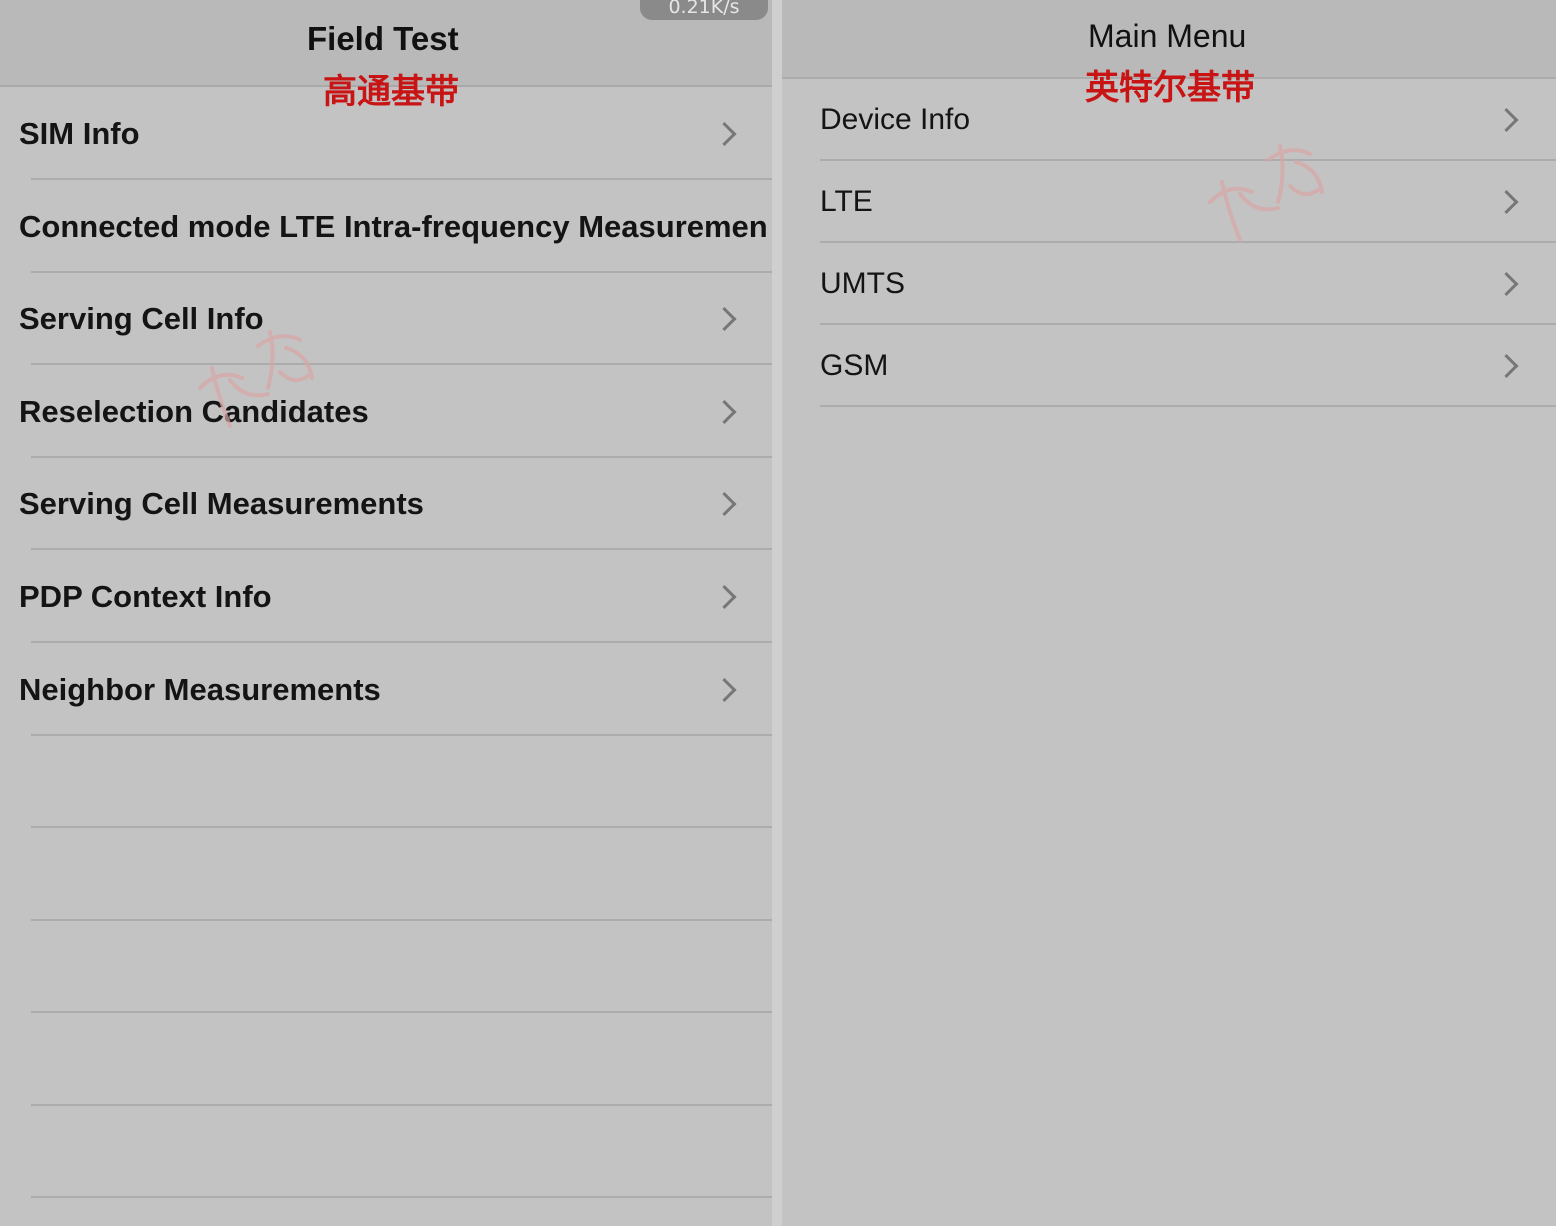 The image size is (1556, 1226). I want to click on list-item-label: UMTS, so click(862, 283).